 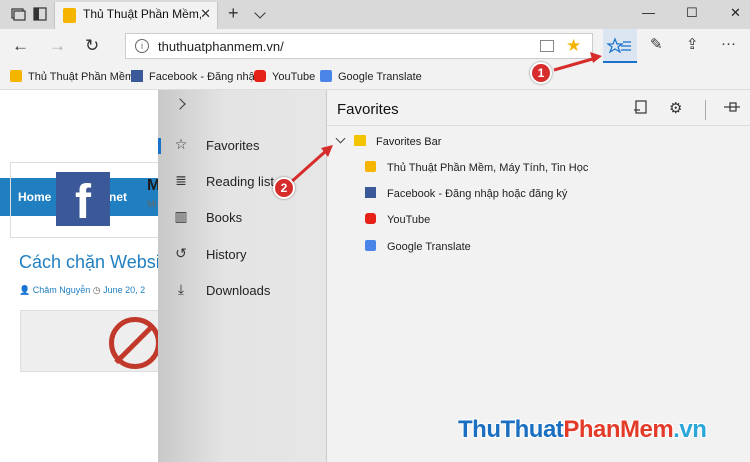 What do you see at coordinates (618, 429) in the screenshot?
I see `watermark-part: PhanMem` at bounding box center [618, 429].